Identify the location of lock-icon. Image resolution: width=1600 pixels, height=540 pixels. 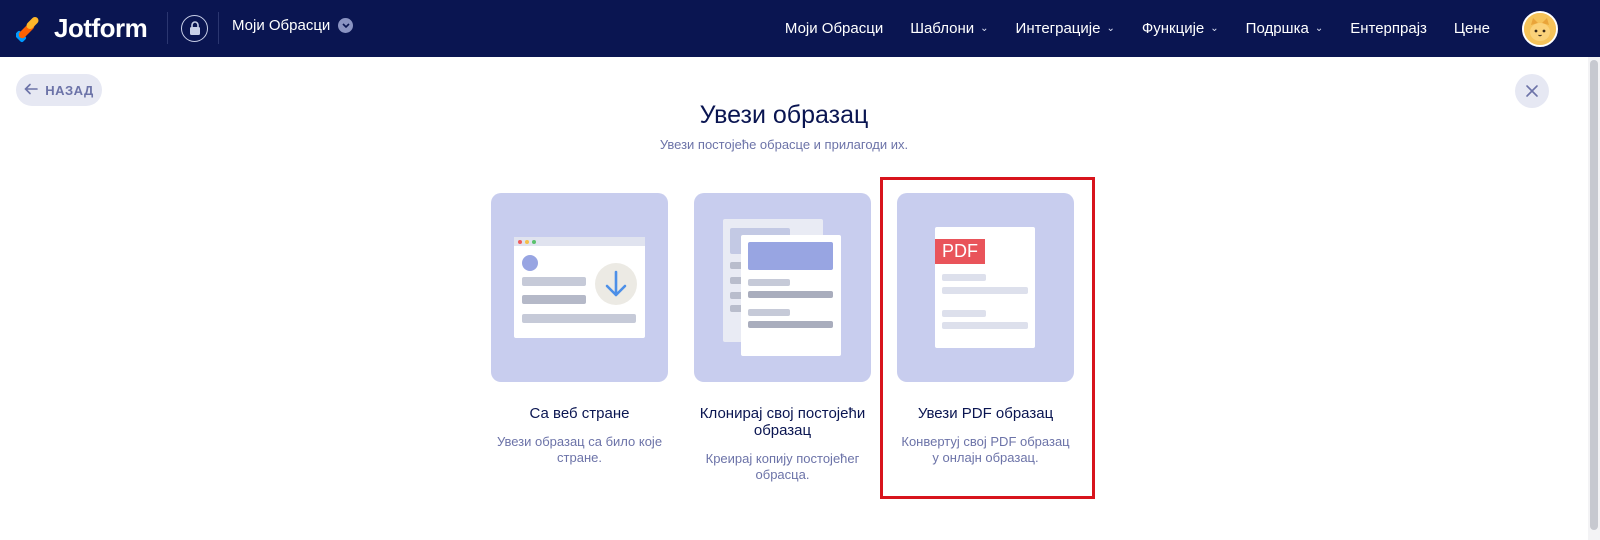
(194, 28).